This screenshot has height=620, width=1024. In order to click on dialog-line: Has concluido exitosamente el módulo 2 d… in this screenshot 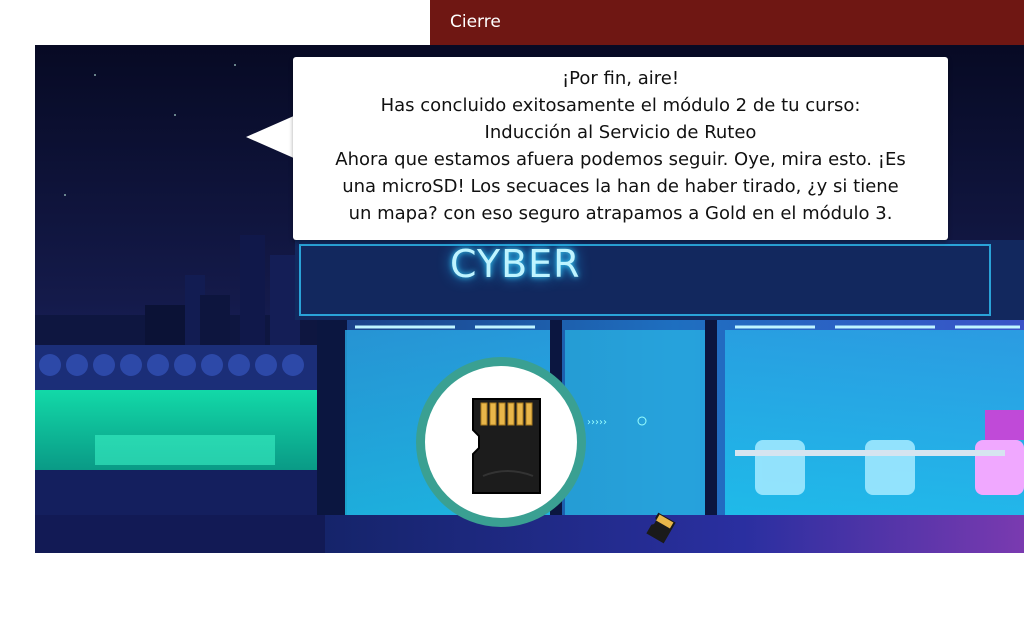, I will do `click(620, 105)`.